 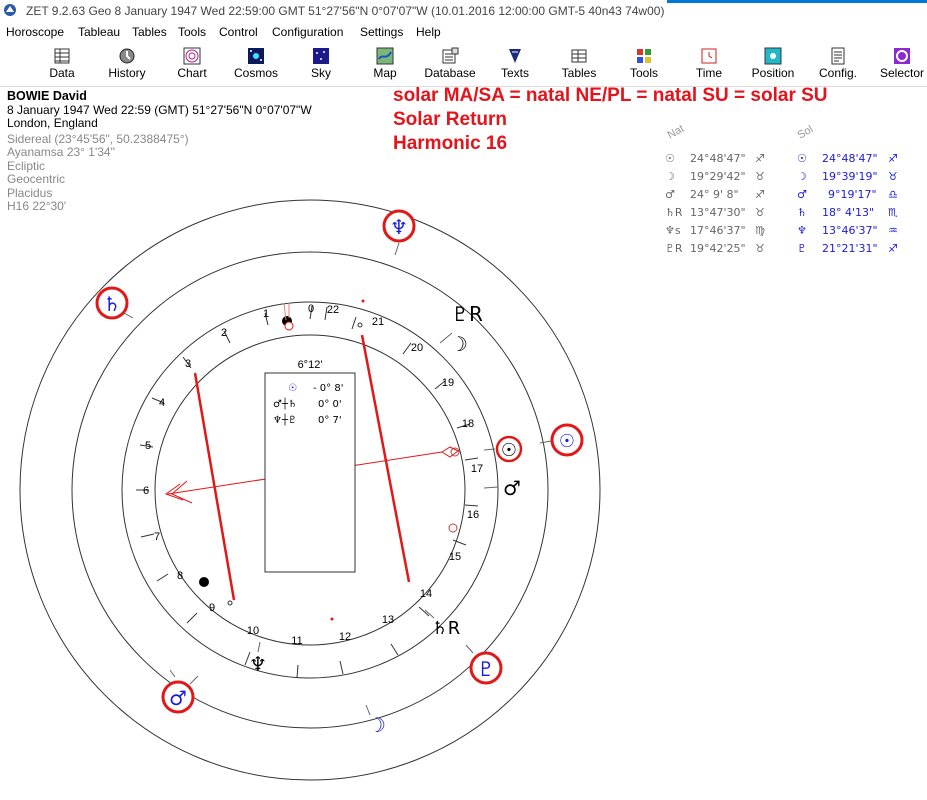 I want to click on house-number: 10, so click(x=253, y=631).